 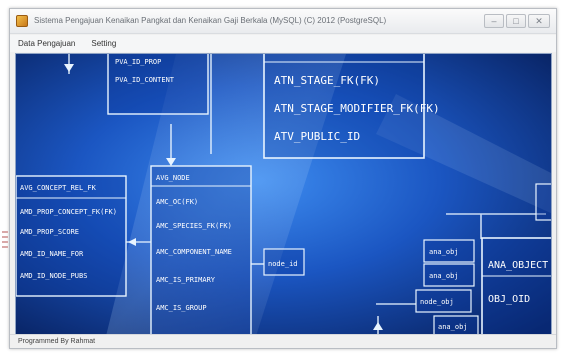 What do you see at coordinates (138, 62) in the screenshot?
I see `schema-label: PVA_ID_PROP` at bounding box center [138, 62].